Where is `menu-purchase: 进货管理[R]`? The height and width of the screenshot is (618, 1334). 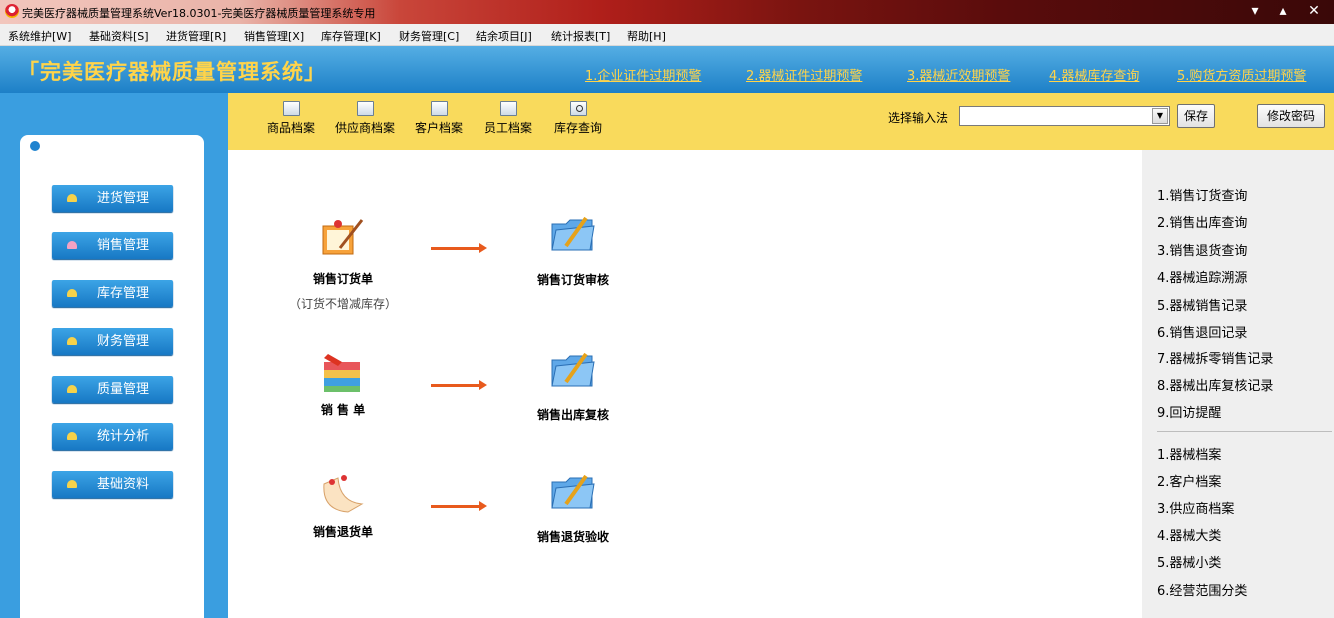 menu-purchase: 进货管理[R] is located at coordinates (196, 36).